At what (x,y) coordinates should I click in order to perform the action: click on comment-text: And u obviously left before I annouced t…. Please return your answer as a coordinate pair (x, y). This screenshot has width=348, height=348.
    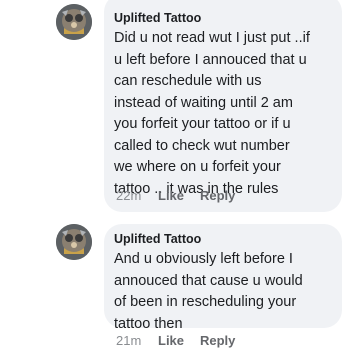
    Looking at the image, I should click on (208, 291).